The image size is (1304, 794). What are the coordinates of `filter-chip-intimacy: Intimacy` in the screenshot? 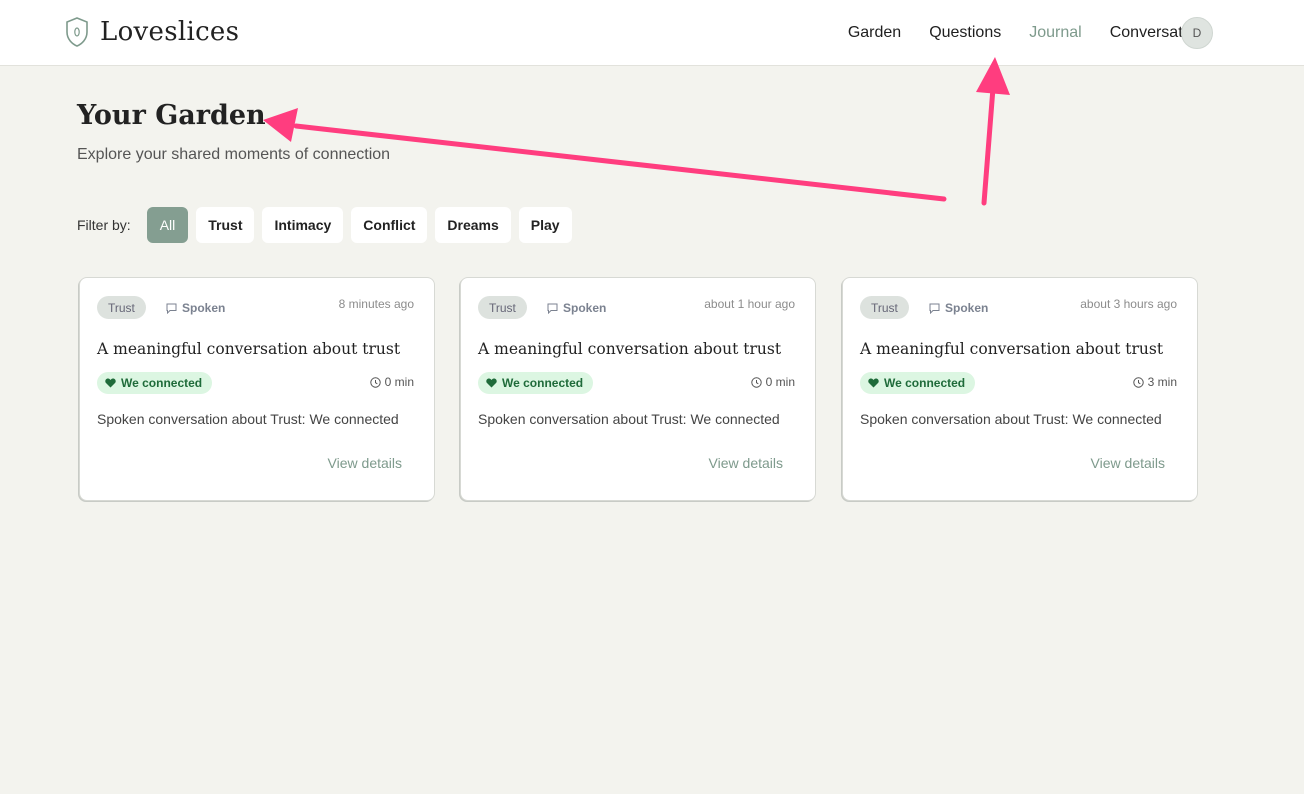 It's located at (303, 225).